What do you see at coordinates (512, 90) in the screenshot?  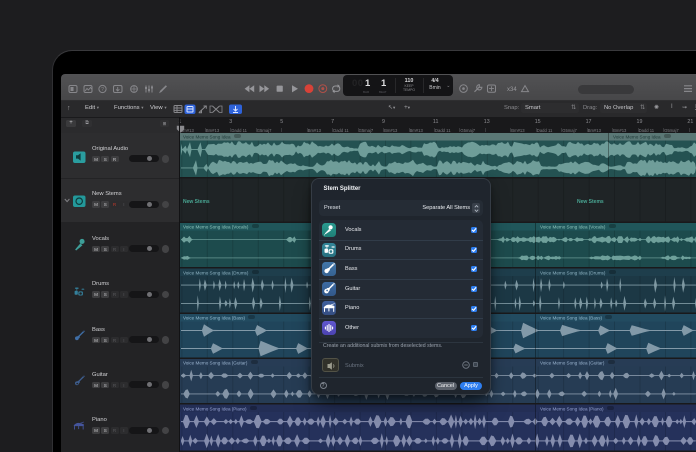 I see `svg-text: x34` at bounding box center [512, 90].